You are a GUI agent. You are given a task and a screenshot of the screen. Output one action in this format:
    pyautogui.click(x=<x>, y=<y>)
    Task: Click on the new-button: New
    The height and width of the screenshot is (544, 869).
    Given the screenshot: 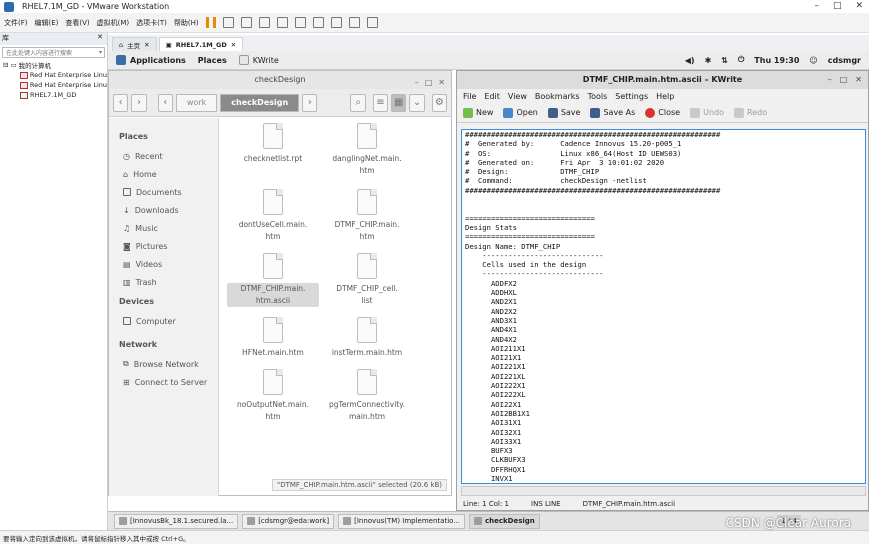 What is the action you would take?
    pyautogui.click(x=478, y=112)
    